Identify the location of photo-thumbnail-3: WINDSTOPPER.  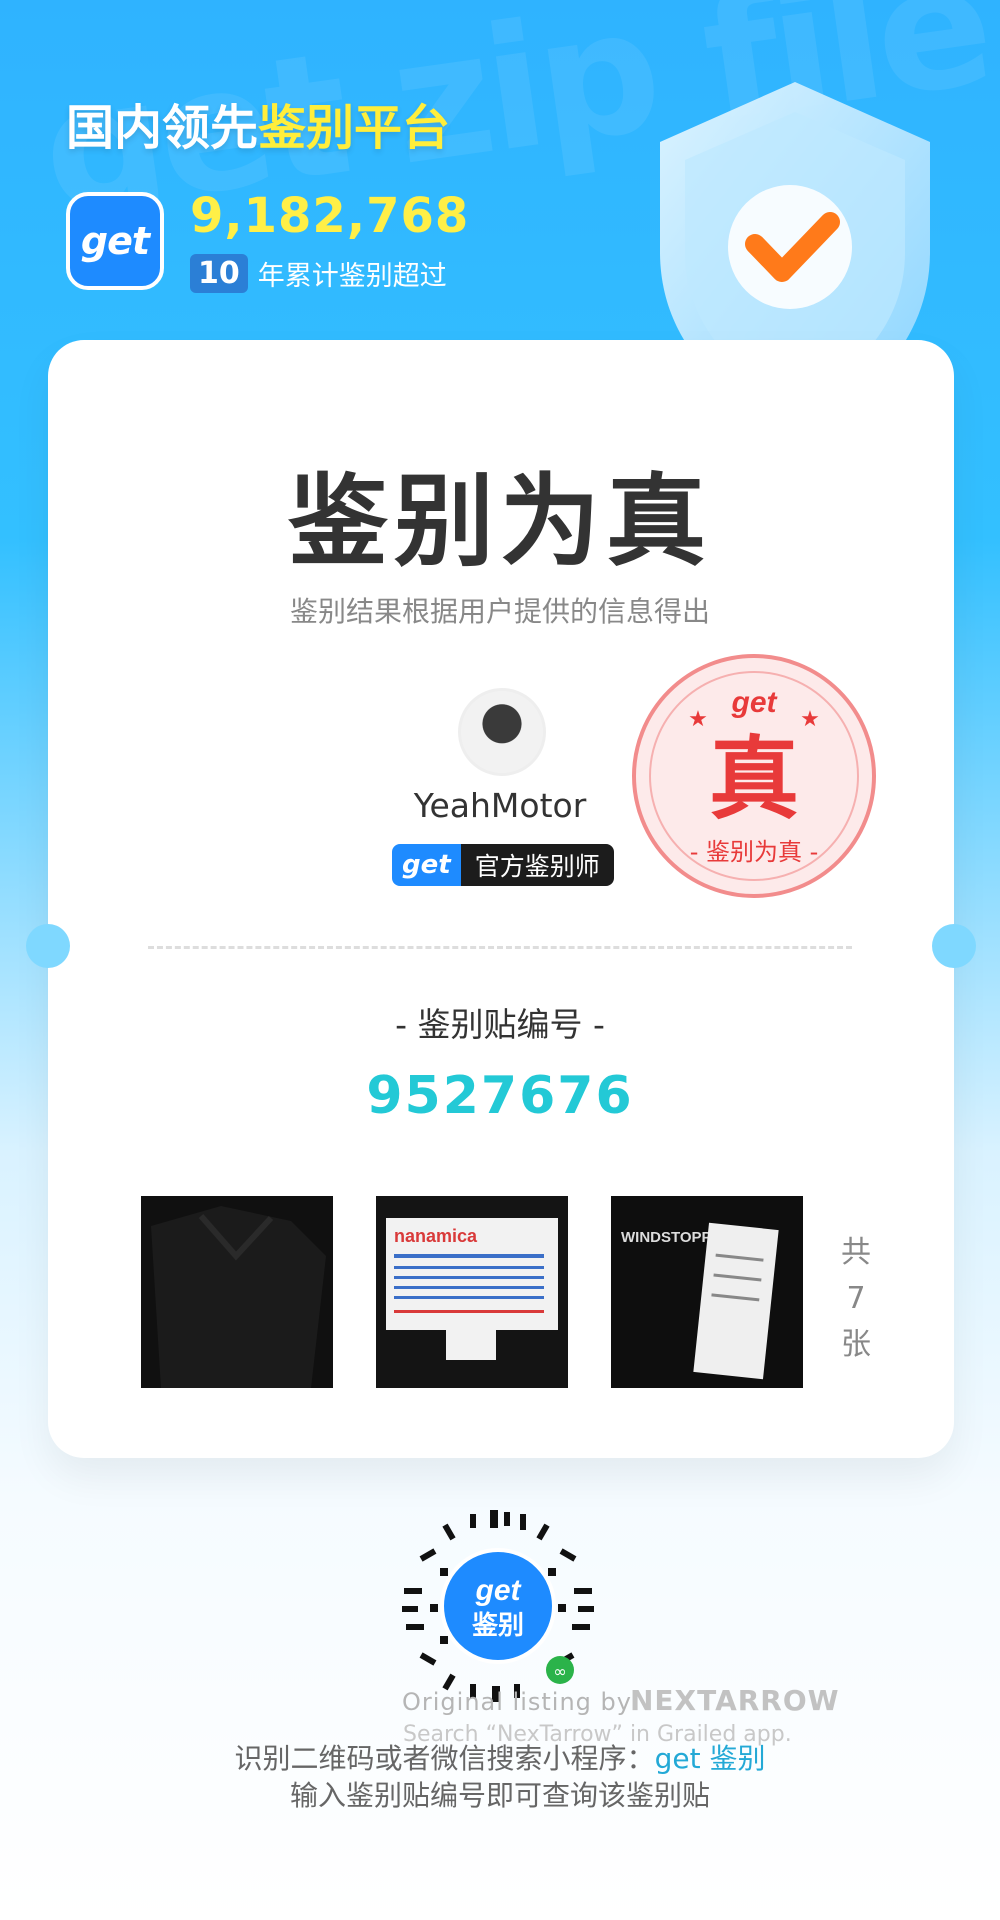
(707, 1292).